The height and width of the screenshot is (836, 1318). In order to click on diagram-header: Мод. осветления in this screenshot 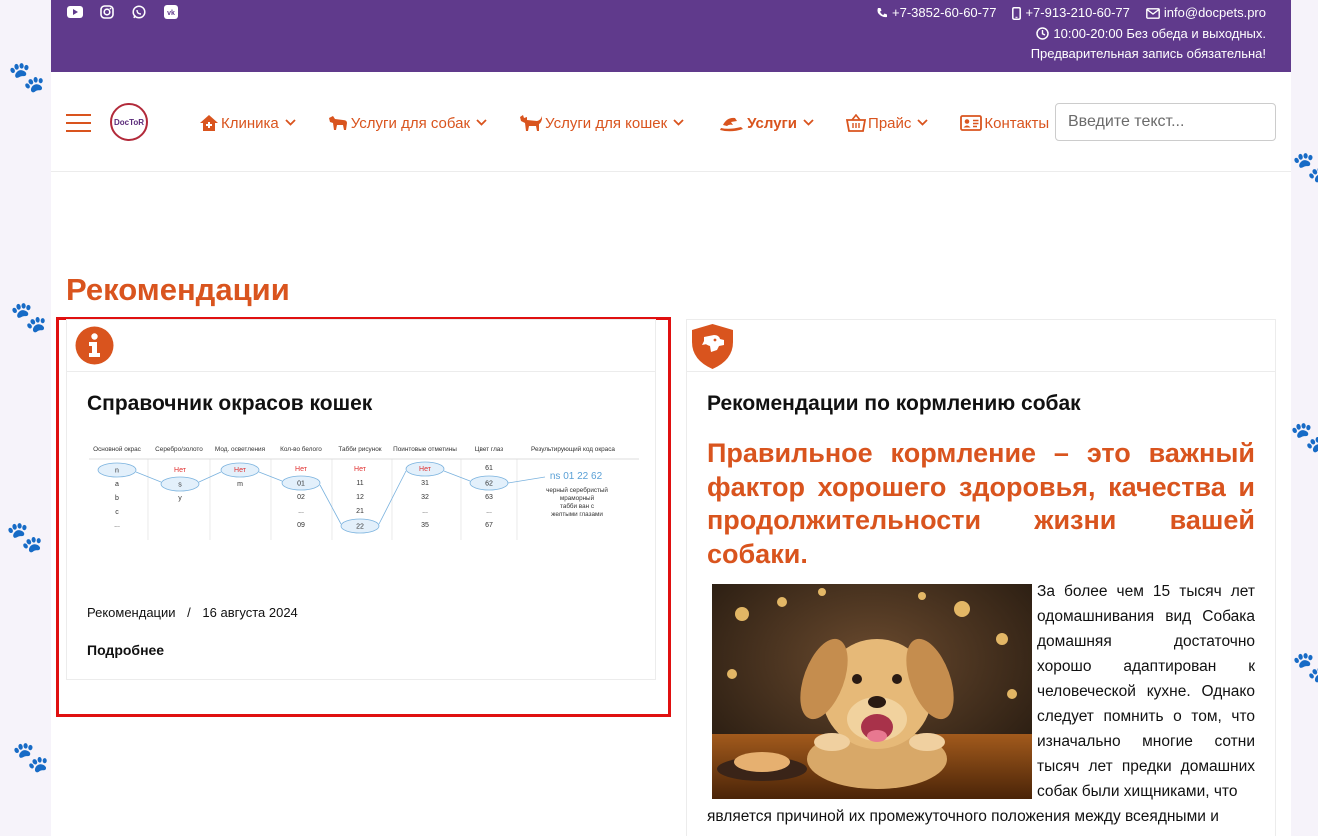, I will do `click(240, 449)`.